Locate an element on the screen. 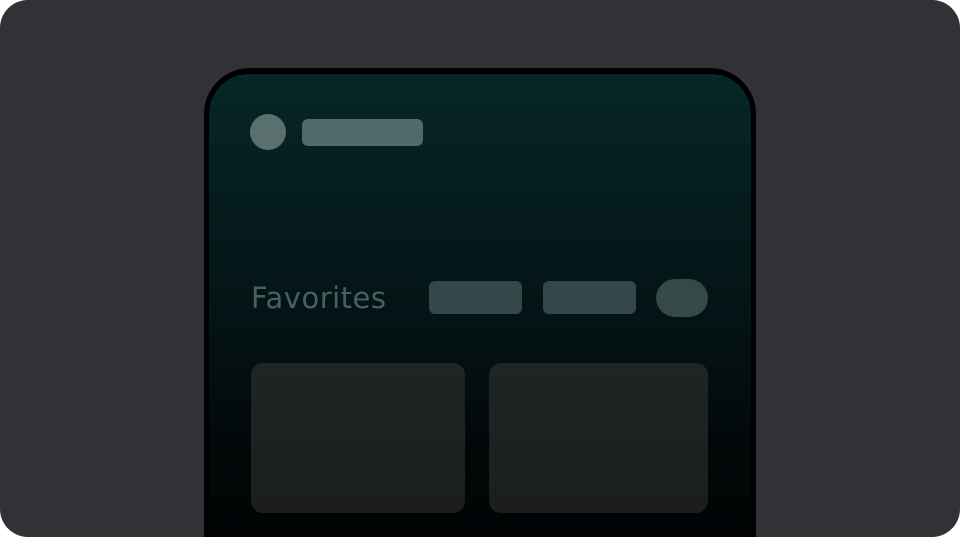 The image size is (960, 537). favorites-more-button is located at coordinates (682, 298).